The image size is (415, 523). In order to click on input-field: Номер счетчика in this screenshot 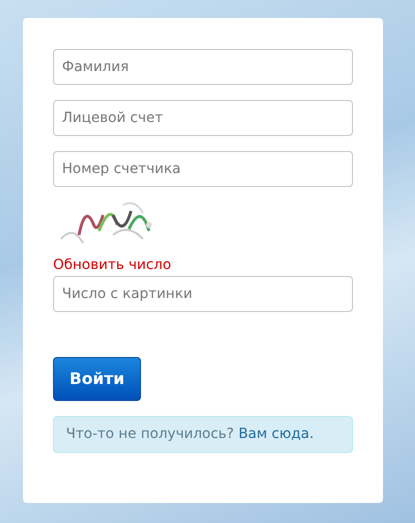, I will do `click(203, 169)`.